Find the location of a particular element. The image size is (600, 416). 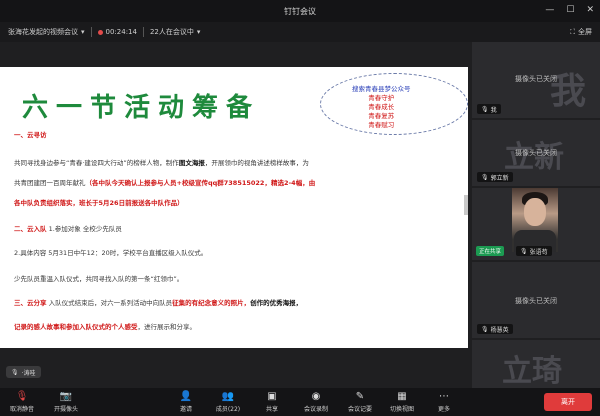

section-heading: 二、云入队 is located at coordinates (30, 229).